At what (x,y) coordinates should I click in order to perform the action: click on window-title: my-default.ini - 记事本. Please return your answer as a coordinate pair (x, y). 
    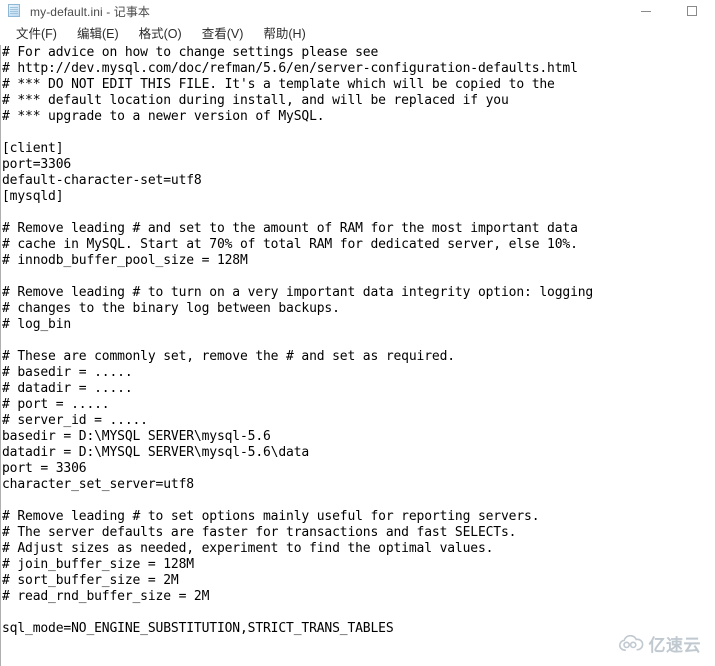
    Looking at the image, I should click on (90, 11).